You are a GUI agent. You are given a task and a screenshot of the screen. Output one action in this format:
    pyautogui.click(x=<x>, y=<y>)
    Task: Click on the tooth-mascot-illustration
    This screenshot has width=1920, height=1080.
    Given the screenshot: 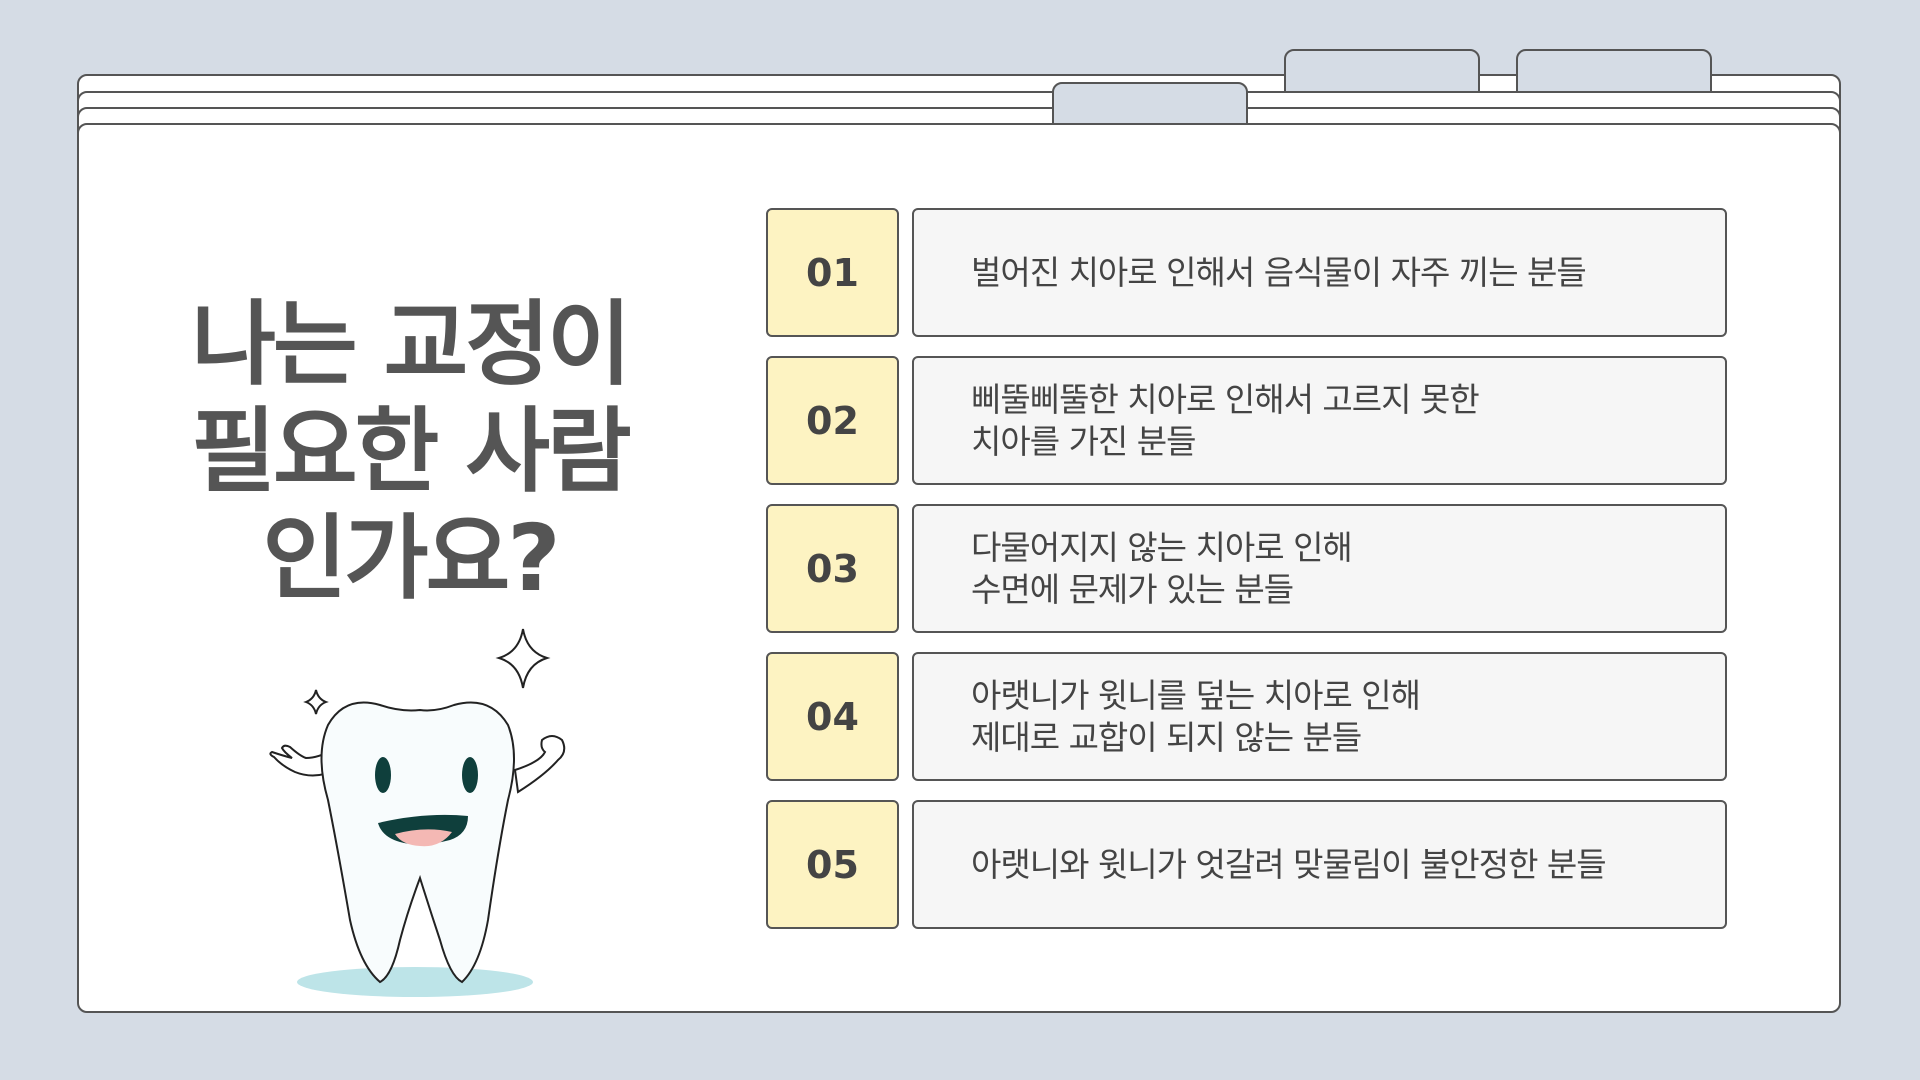 What is the action you would take?
    pyautogui.click(x=417, y=812)
    